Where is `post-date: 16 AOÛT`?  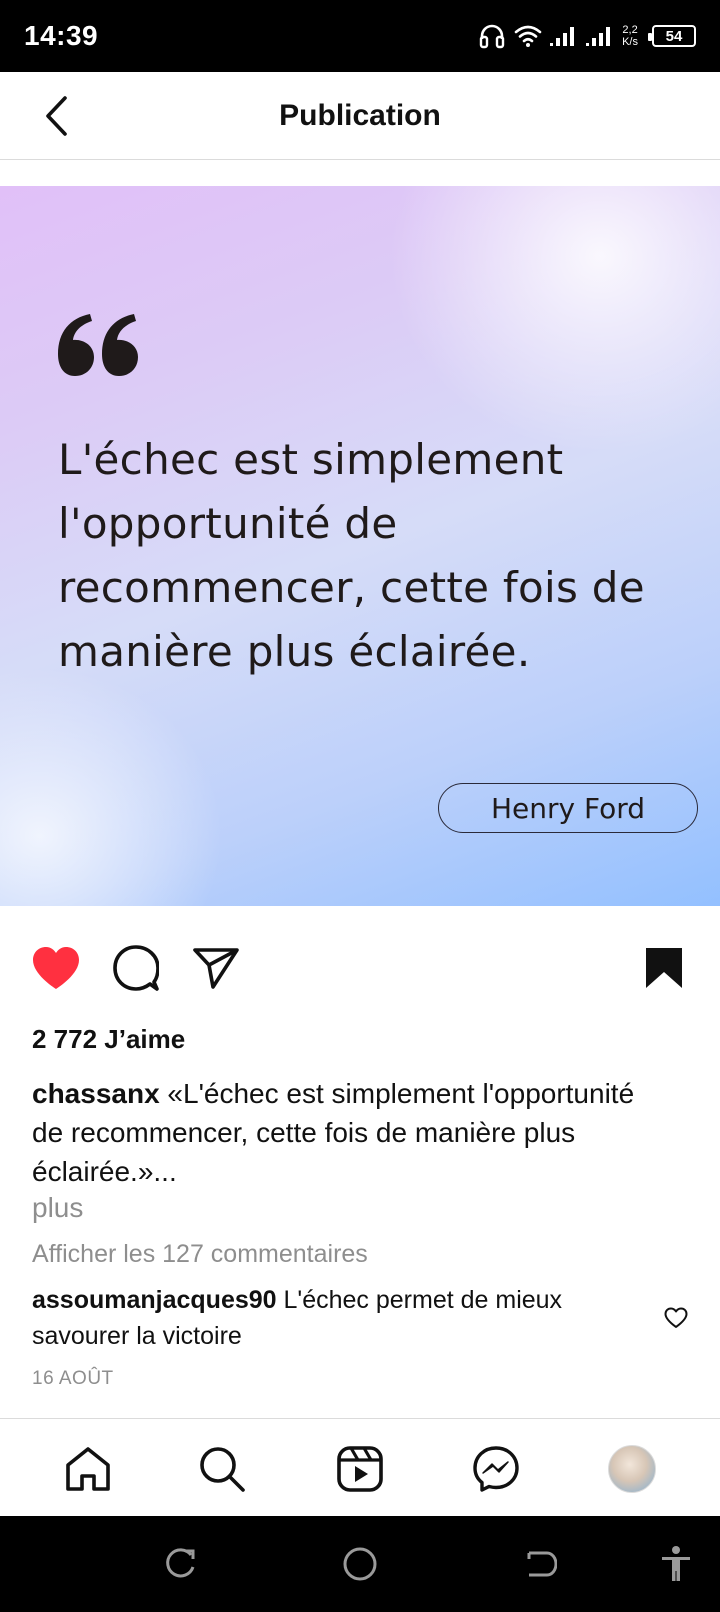 post-date: 16 AOÛT is located at coordinates (73, 1378).